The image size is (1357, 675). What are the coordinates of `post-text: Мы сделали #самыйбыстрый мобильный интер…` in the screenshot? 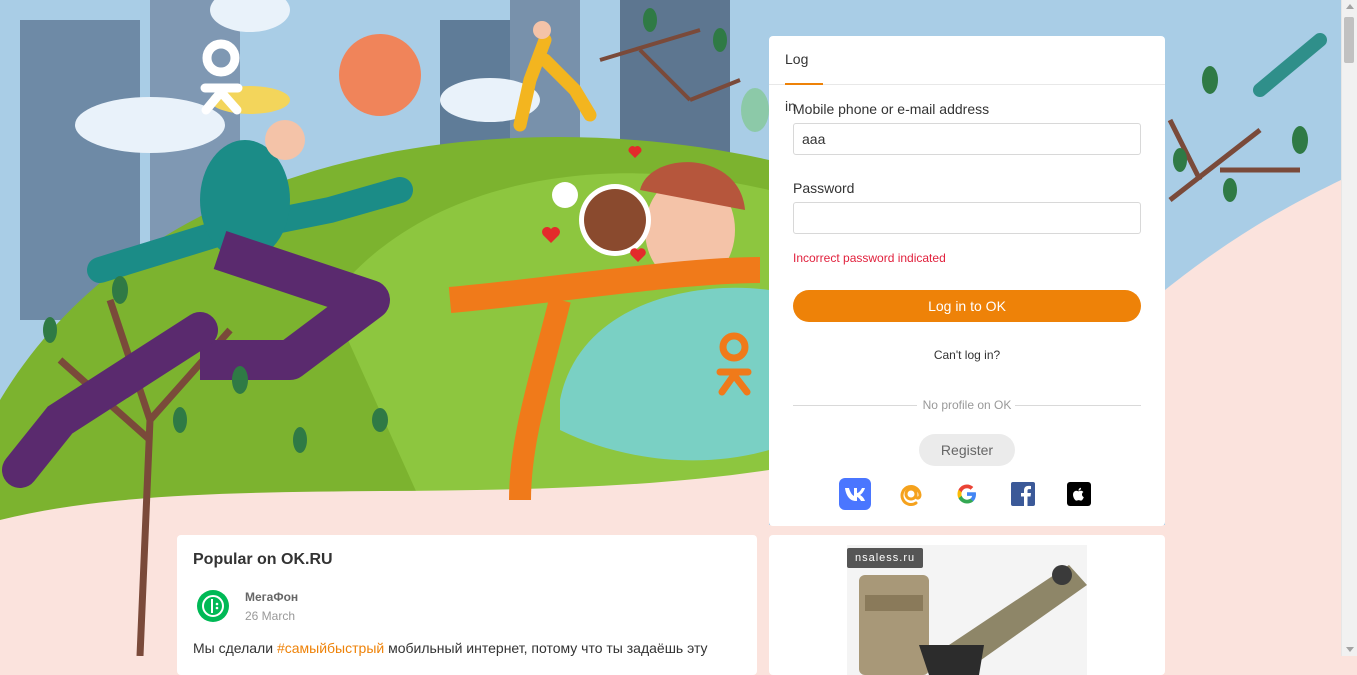 It's located at (450, 648).